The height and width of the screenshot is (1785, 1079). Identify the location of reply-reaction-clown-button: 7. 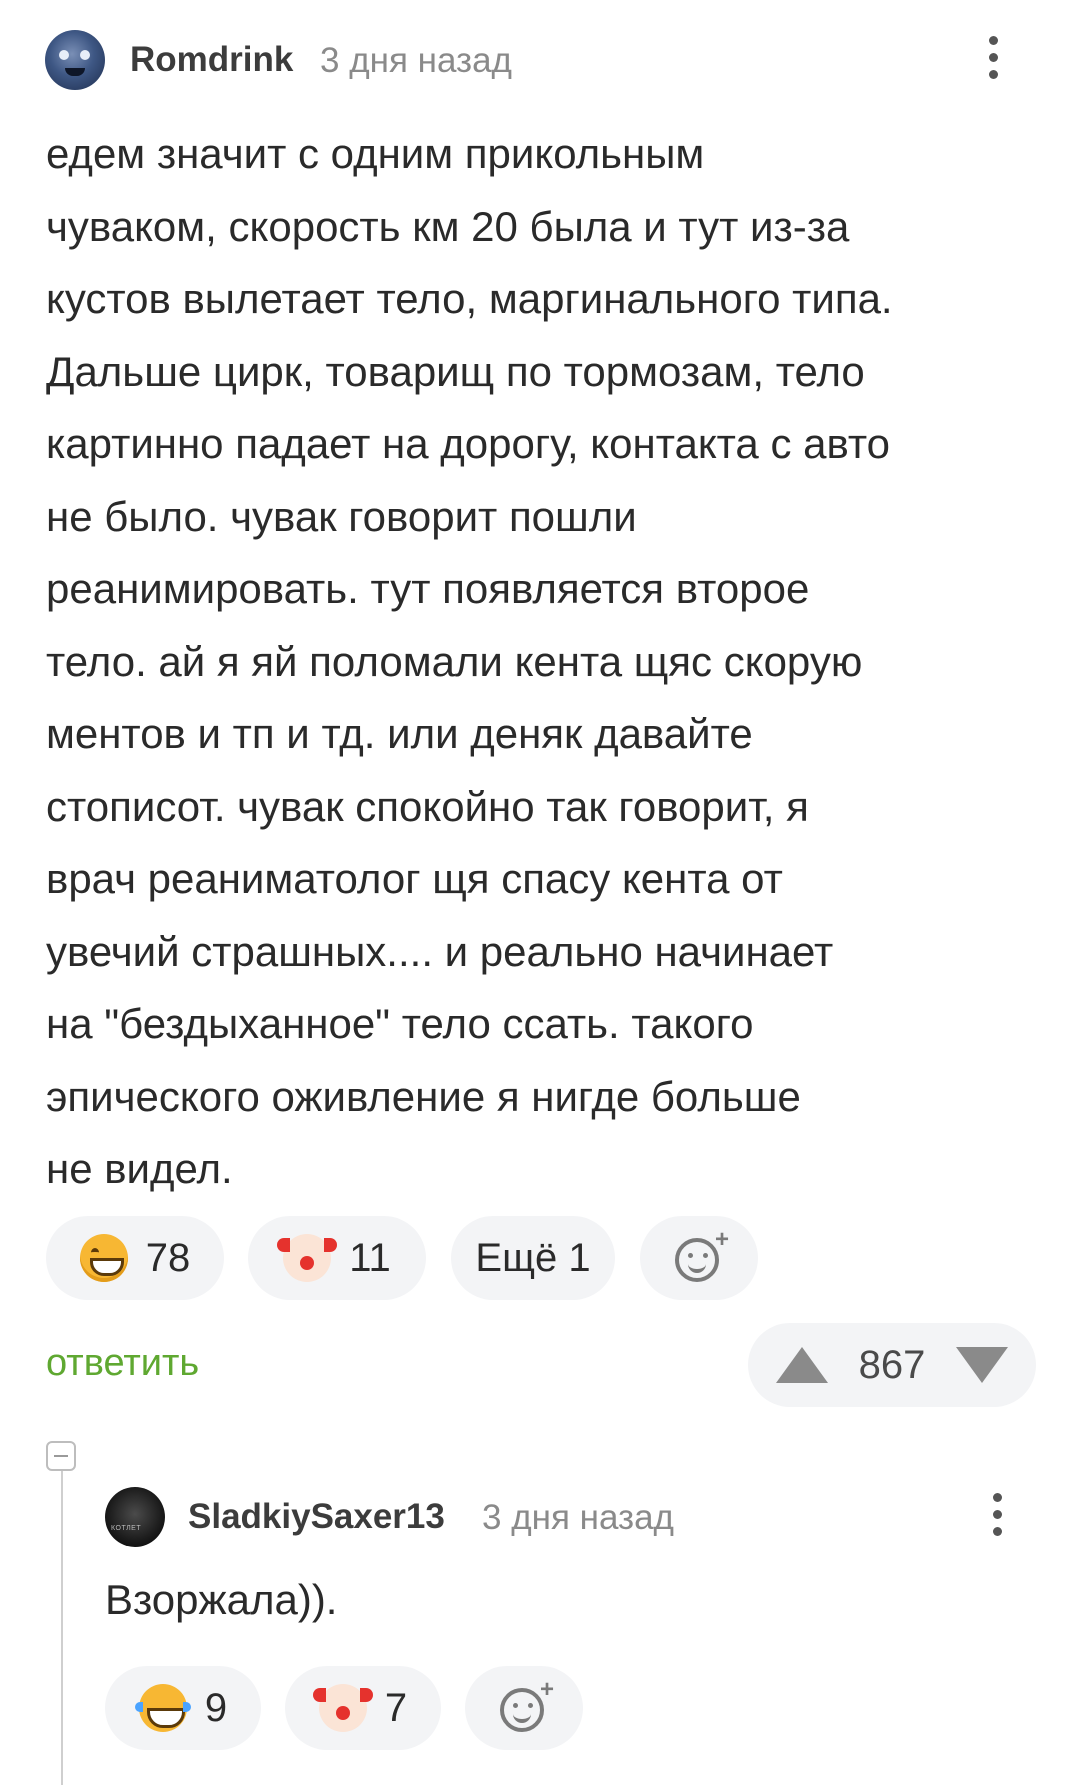
(363, 1708).